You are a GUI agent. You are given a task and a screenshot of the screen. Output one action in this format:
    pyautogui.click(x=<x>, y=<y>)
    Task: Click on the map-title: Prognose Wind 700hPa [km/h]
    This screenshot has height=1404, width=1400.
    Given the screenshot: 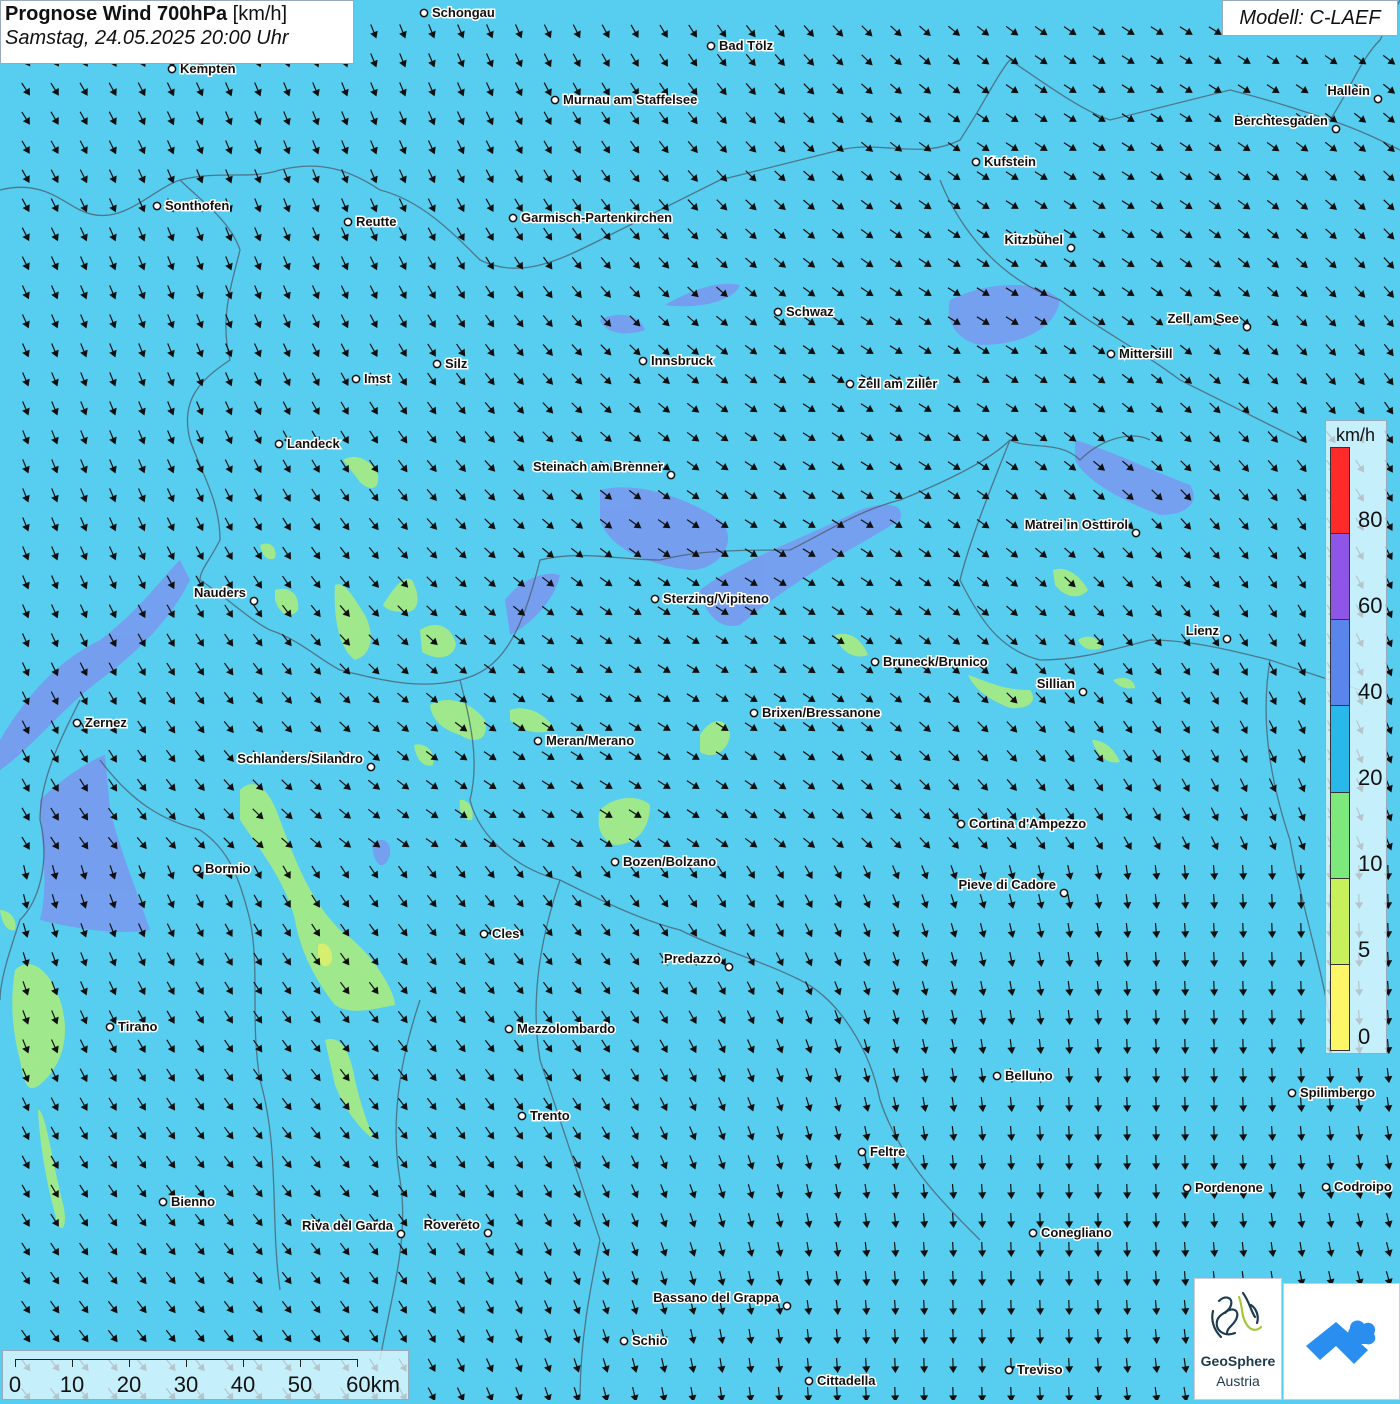 What is the action you would take?
    pyautogui.click(x=177, y=14)
    